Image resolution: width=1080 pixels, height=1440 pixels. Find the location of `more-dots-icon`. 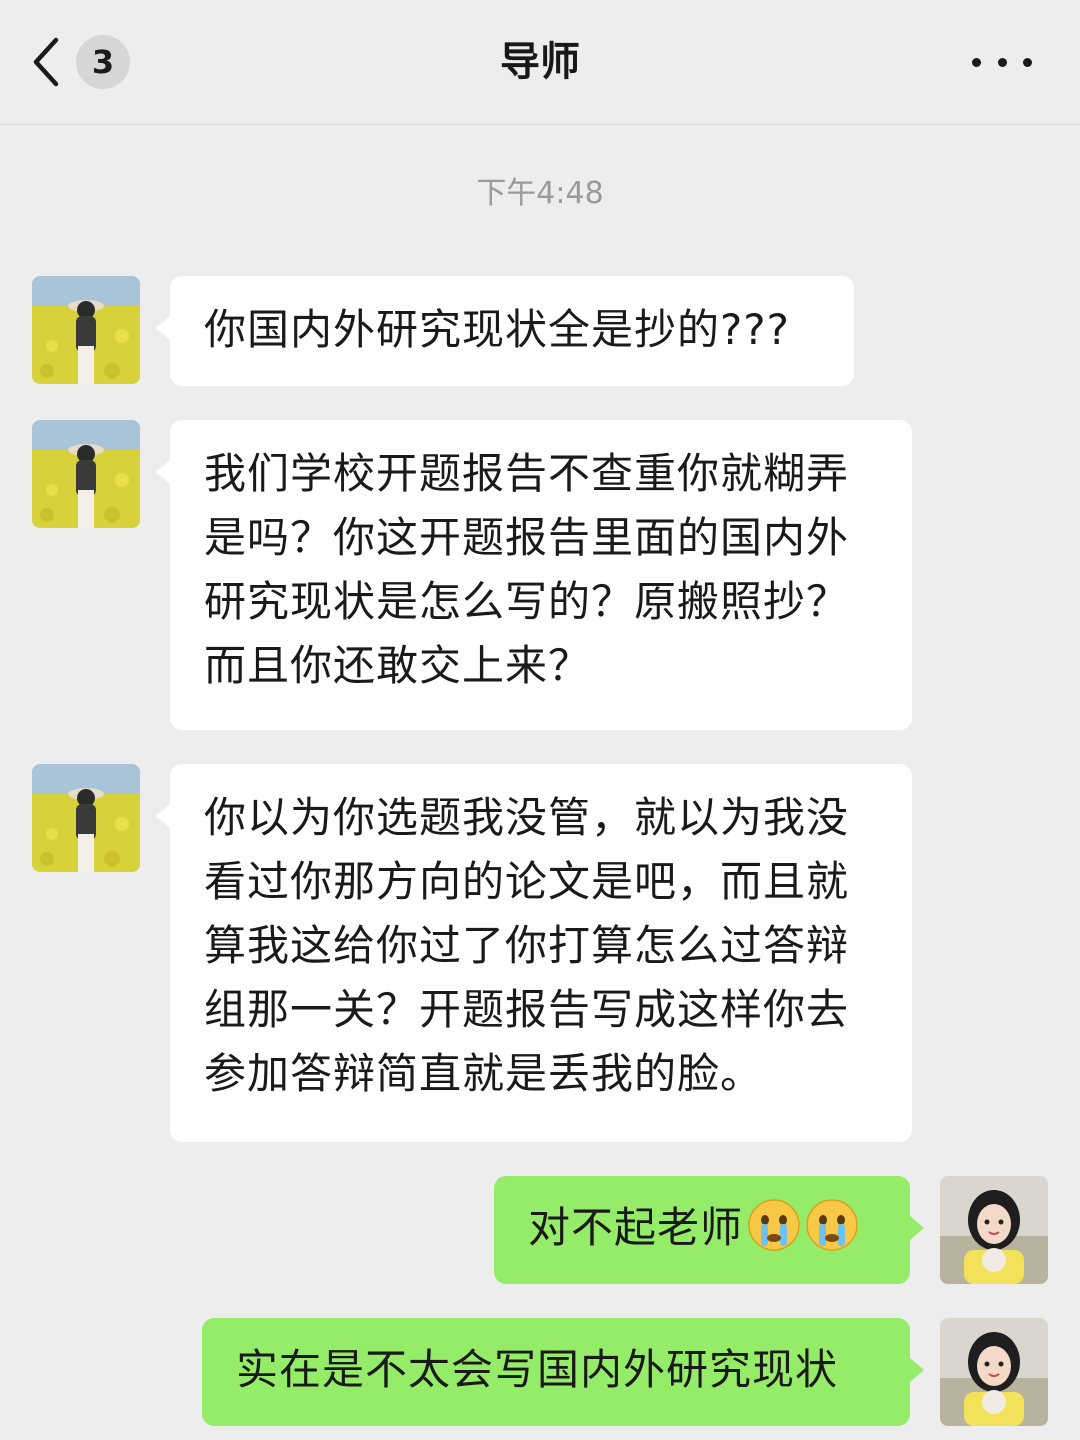

more-dots-icon is located at coordinates (976, 62).